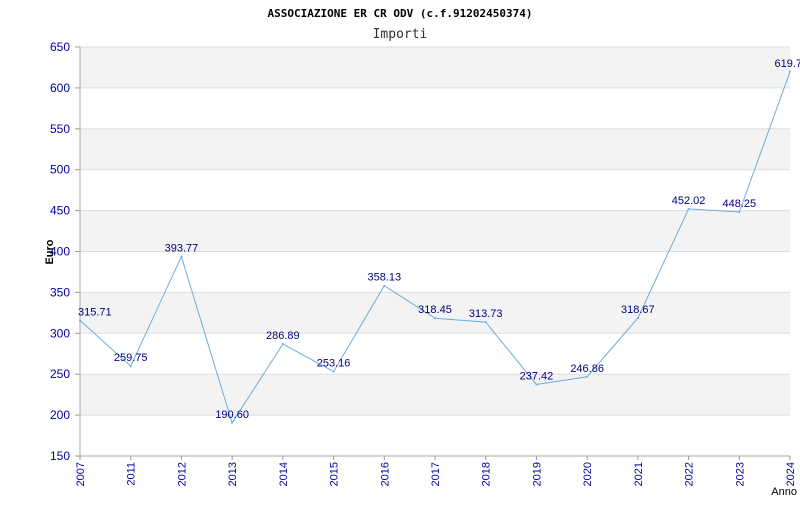 This screenshot has width=800, height=505. Describe the element at coordinates (784, 492) in the screenshot. I see `x-axis-label: Anno` at that location.